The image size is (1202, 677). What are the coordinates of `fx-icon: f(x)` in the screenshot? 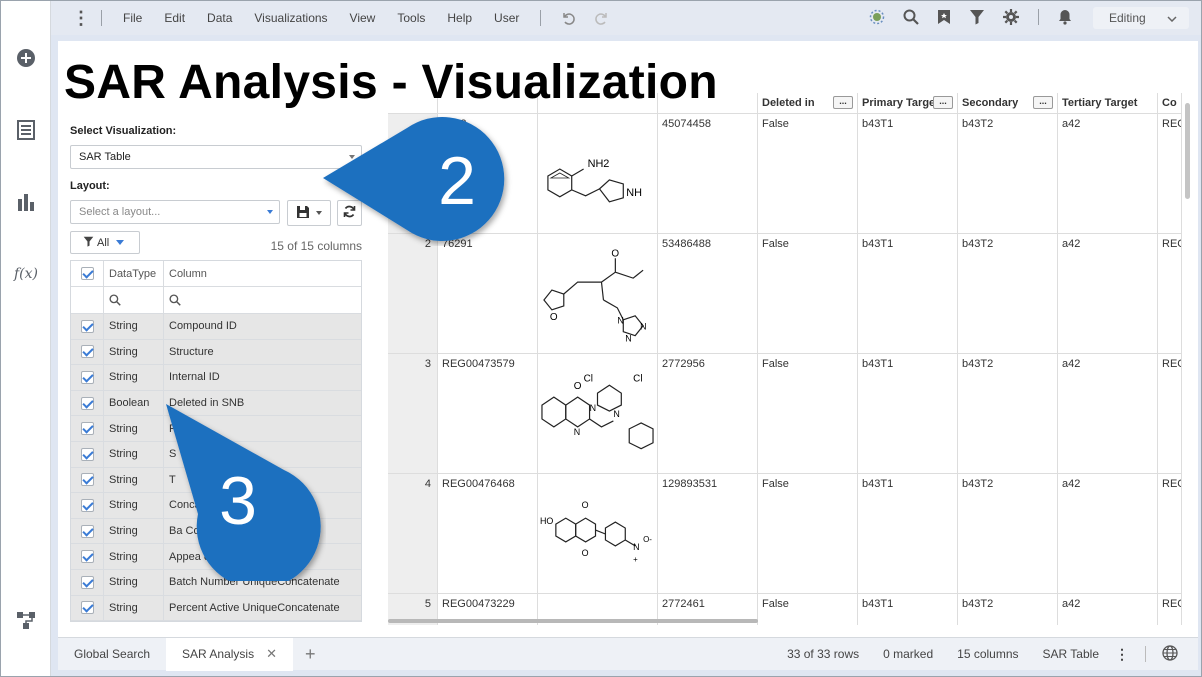 It's located at (26, 274).